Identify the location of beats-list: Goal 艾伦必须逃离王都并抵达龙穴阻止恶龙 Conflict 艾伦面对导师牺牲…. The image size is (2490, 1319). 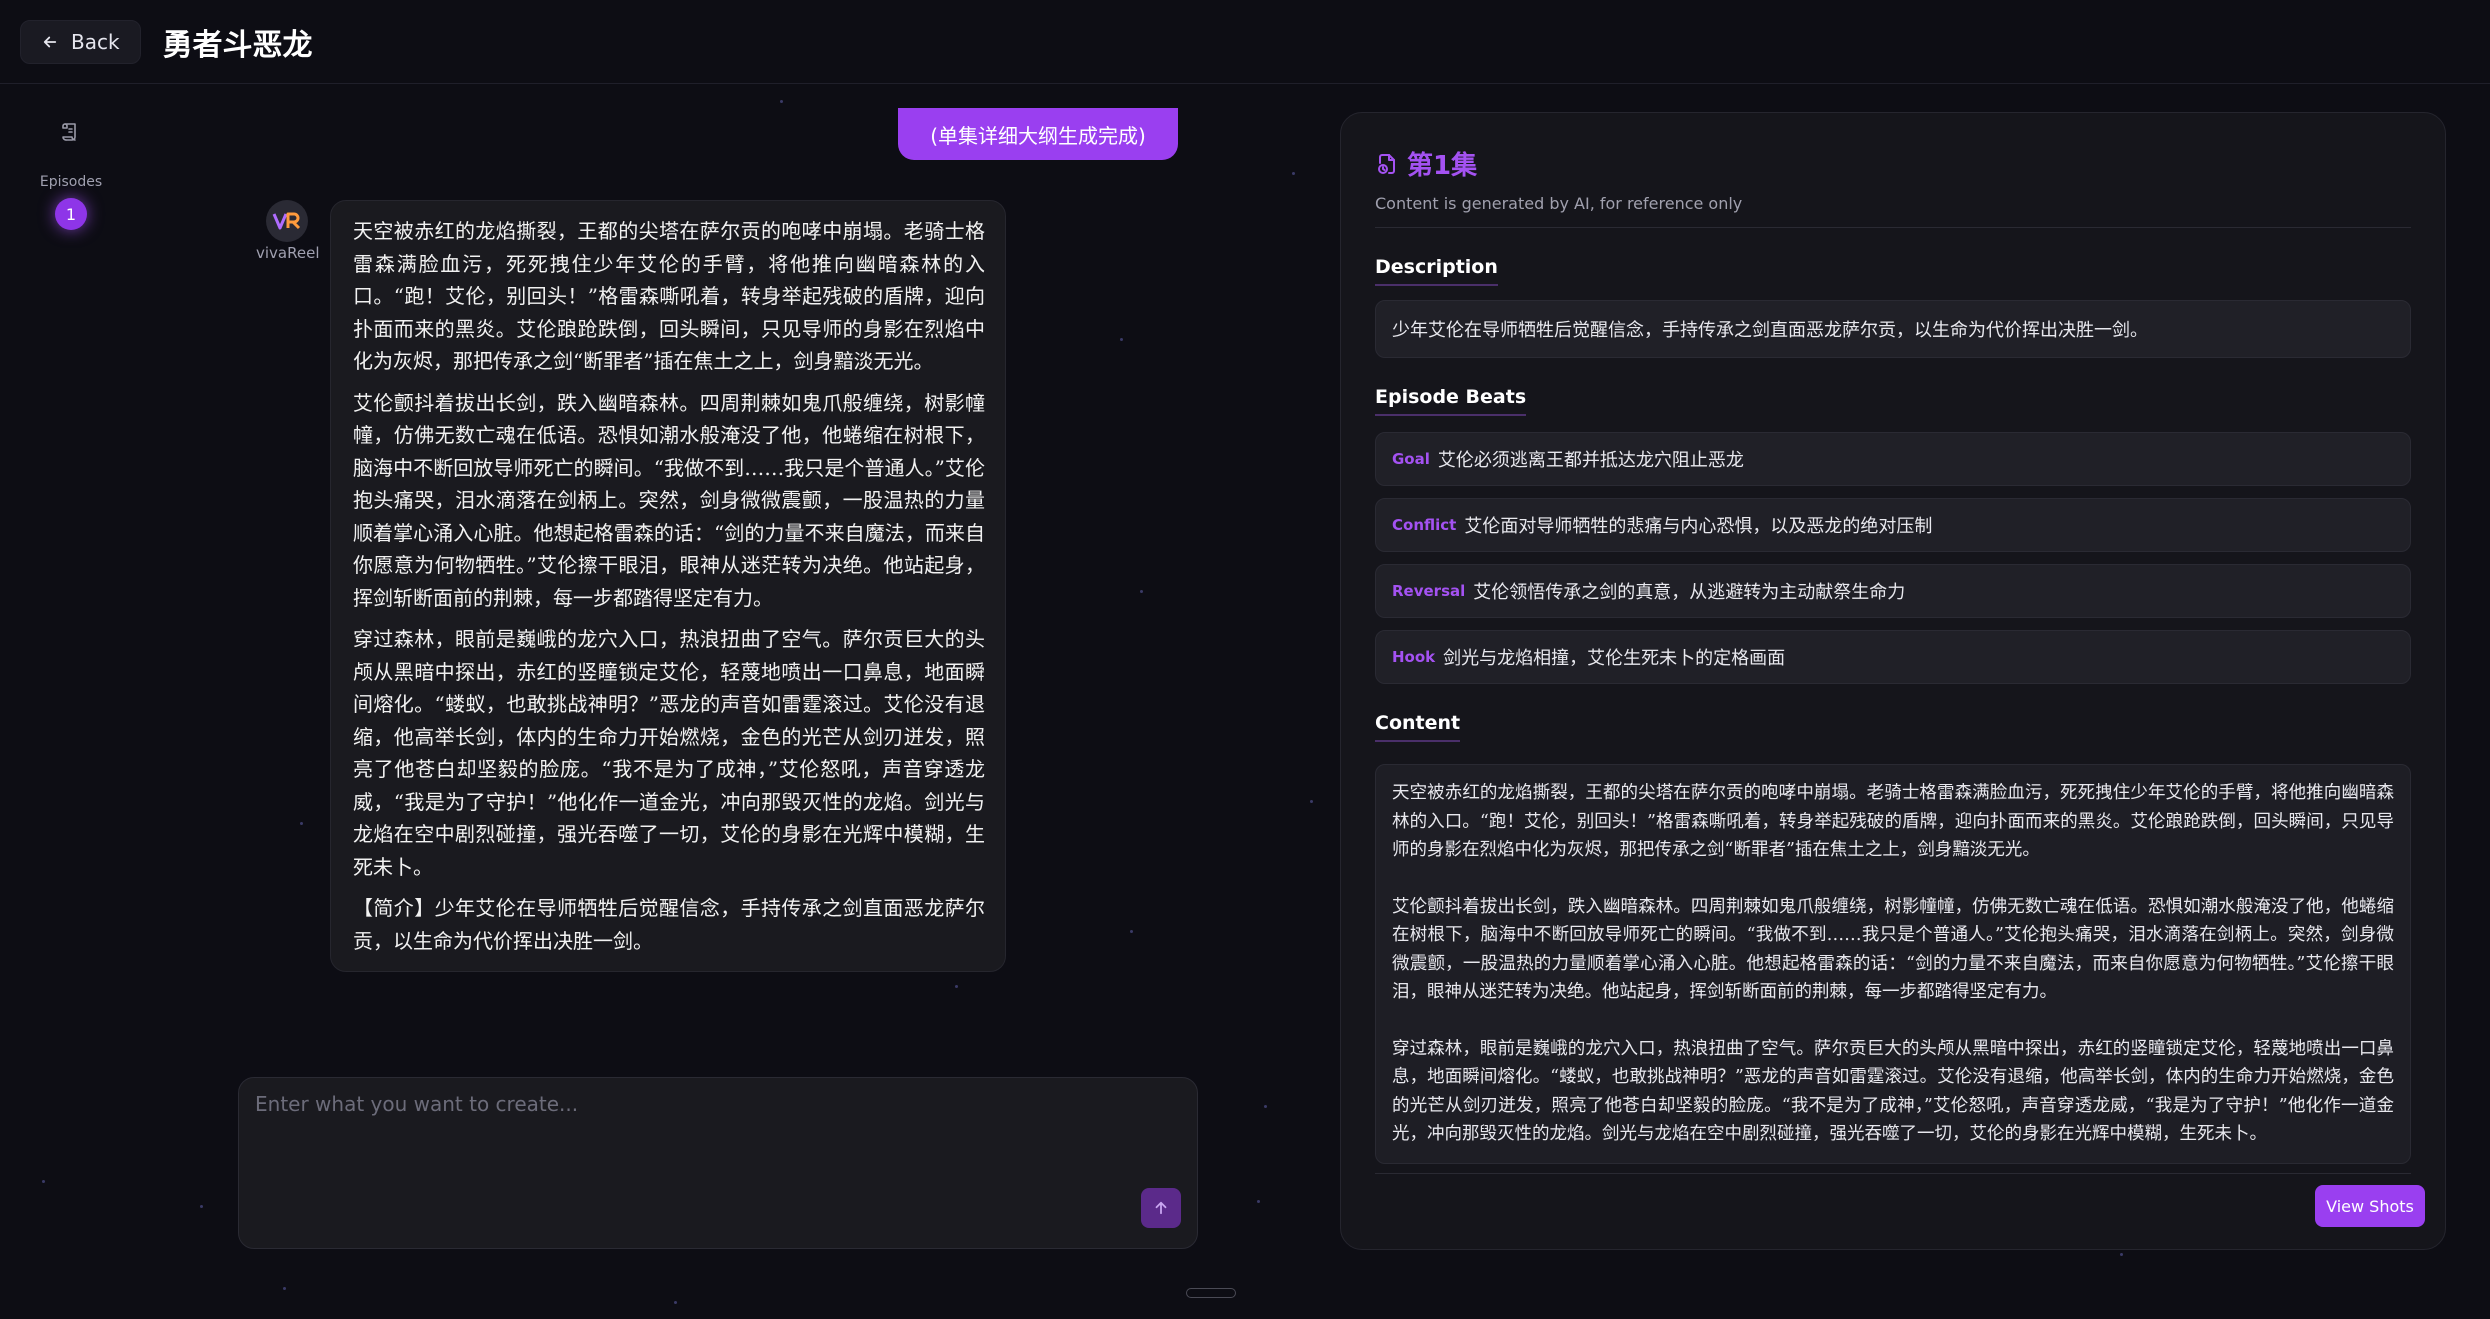
(1893, 558).